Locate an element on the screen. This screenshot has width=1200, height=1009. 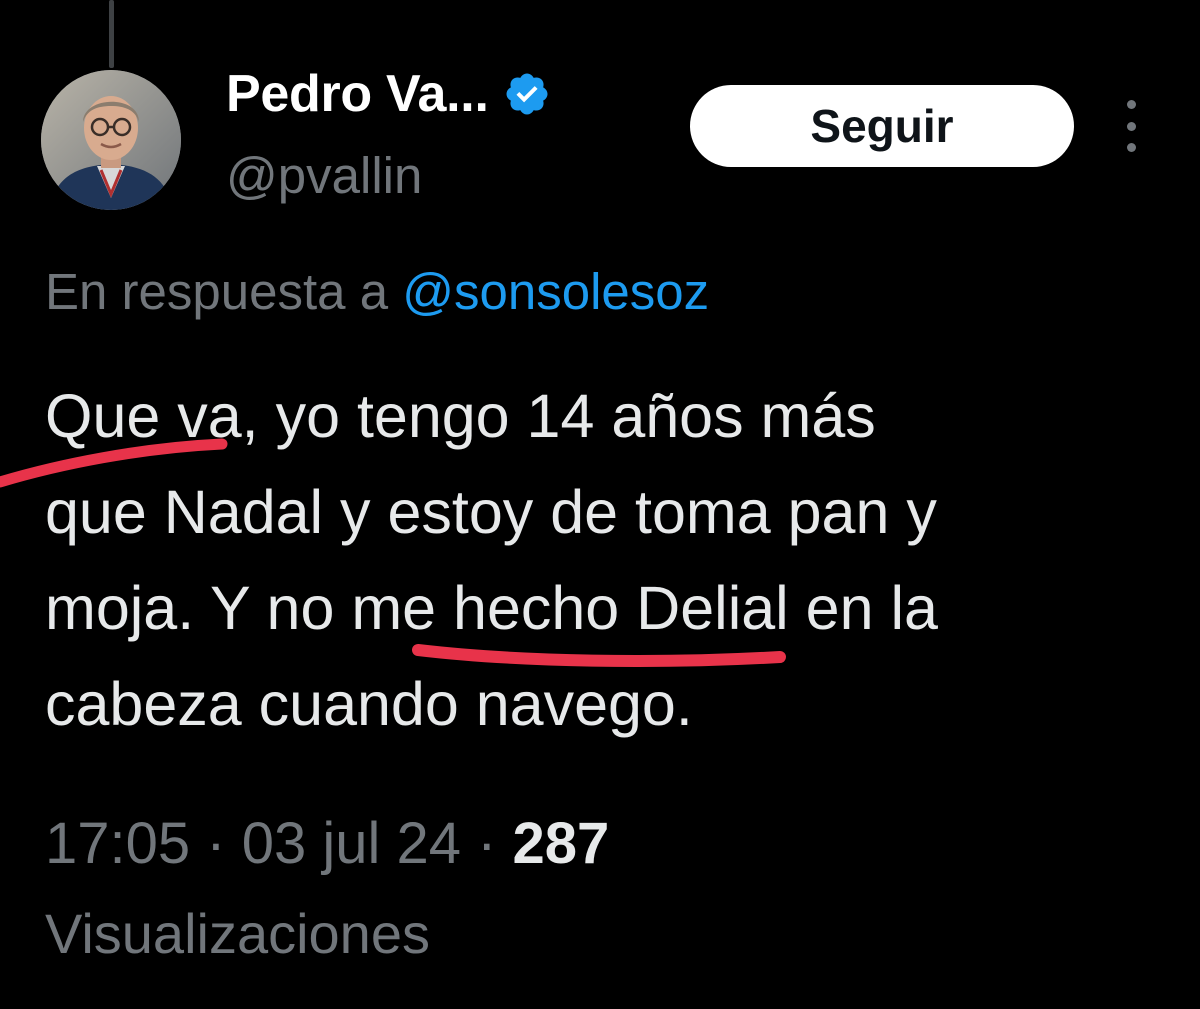
tweet-date: 03 jul 24 is located at coordinates (351, 843).